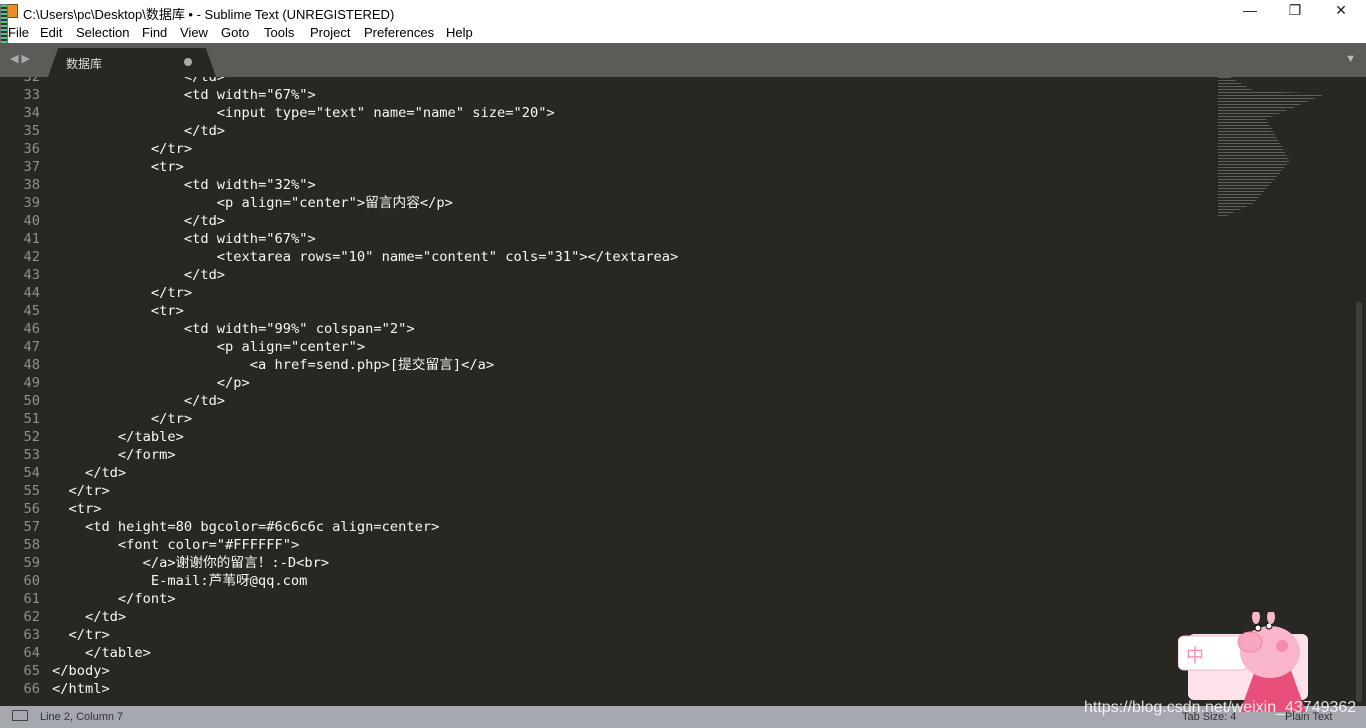 The height and width of the screenshot is (728, 1366). Describe the element at coordinates (31, 491) in the screenshot. I see `line-number: 55` at that location.